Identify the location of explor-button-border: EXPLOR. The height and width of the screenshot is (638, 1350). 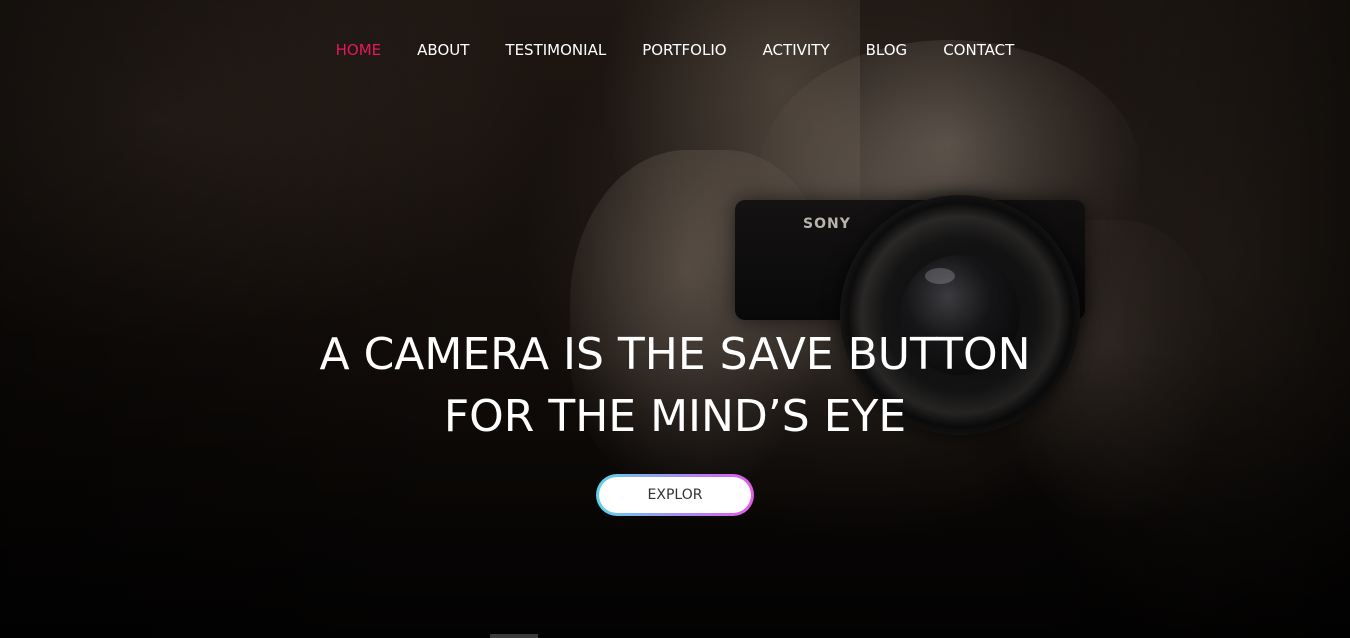
(675, 495).